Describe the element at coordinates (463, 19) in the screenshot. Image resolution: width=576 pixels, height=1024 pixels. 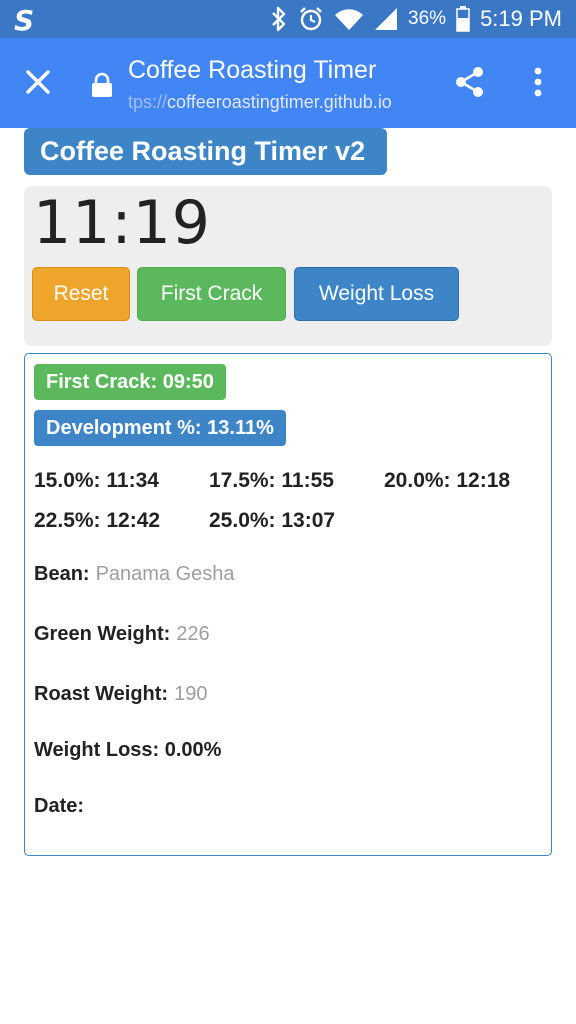
I see `battery-icon` at that location.